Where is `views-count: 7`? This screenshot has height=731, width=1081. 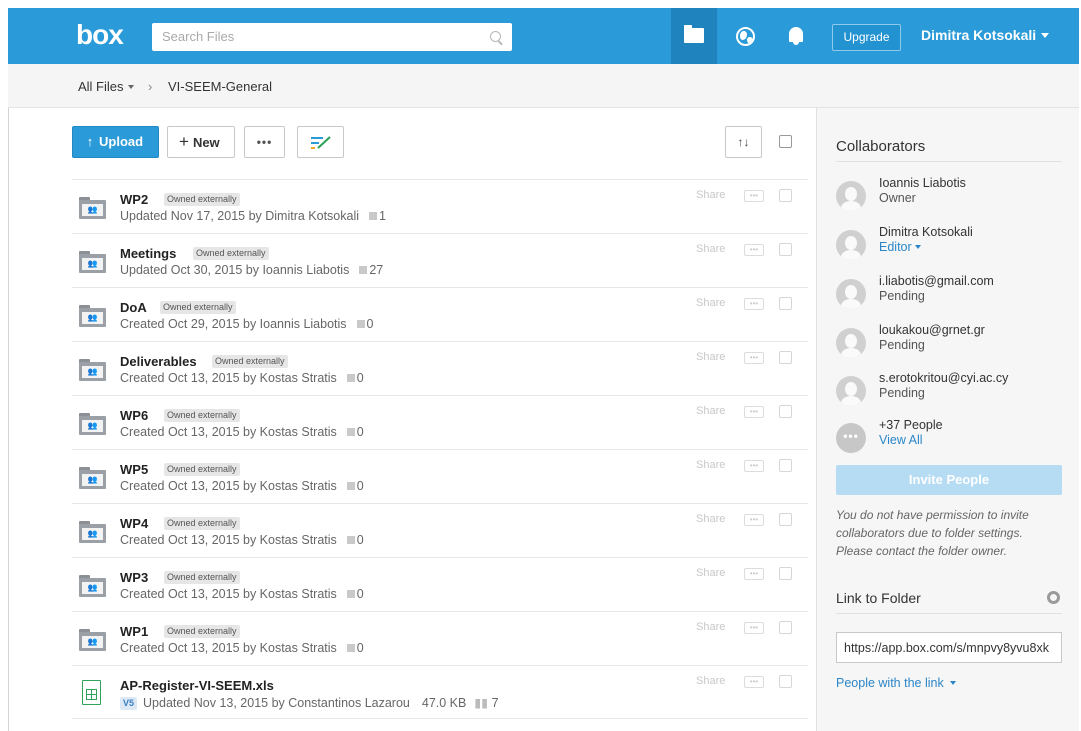
views-count: 7 is located at coordinates (495, 703).